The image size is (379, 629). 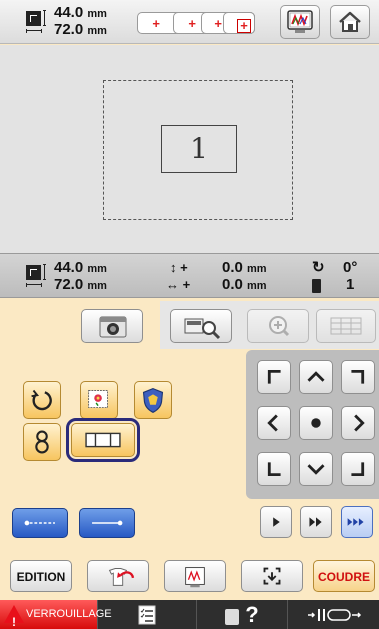 I want to click on trial-button, so click(x=272, y=576).